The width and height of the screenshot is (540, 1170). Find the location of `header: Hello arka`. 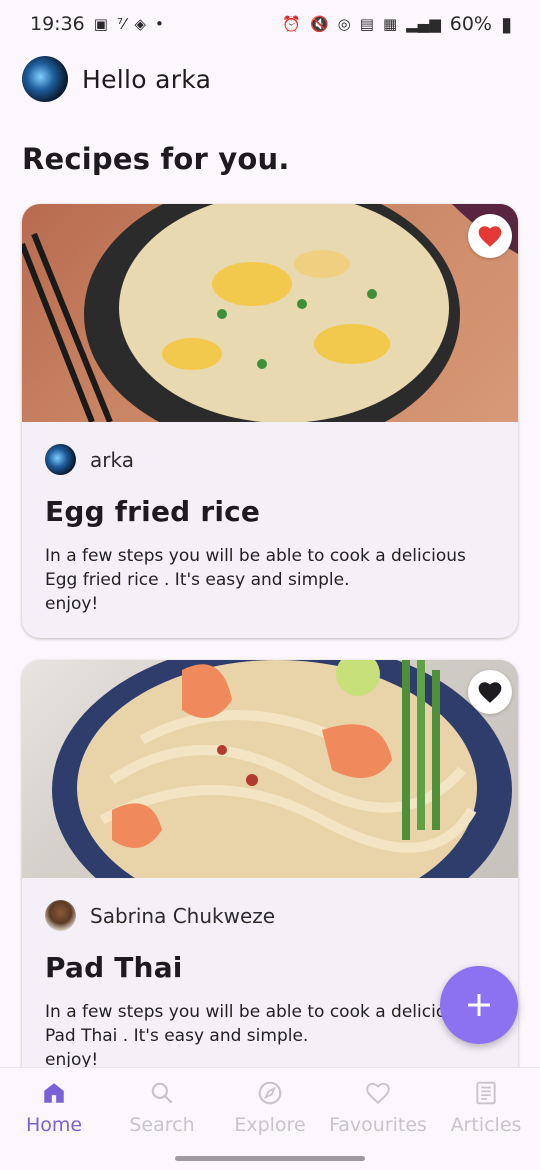

header: Hello arka is located at coordinates (116, 79).